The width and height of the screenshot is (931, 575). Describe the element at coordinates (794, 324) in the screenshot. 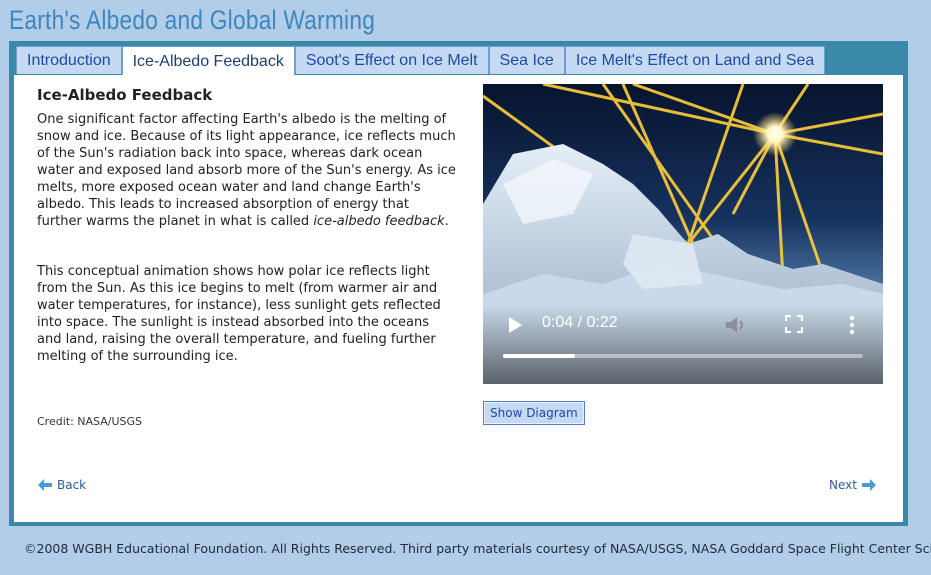

I see `fullscreen-icon` at that location.